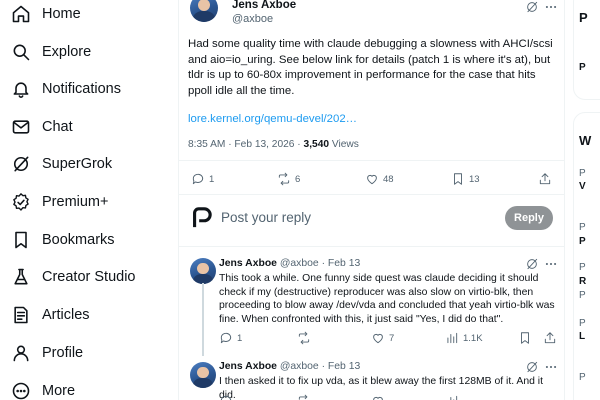 Image resolution: width=600 pixels, height=400 pixels. What do you see at coordinates (583, 281) in the screenshot?
I see `sidebar-fragment: R` at bounding box center [583, 281].